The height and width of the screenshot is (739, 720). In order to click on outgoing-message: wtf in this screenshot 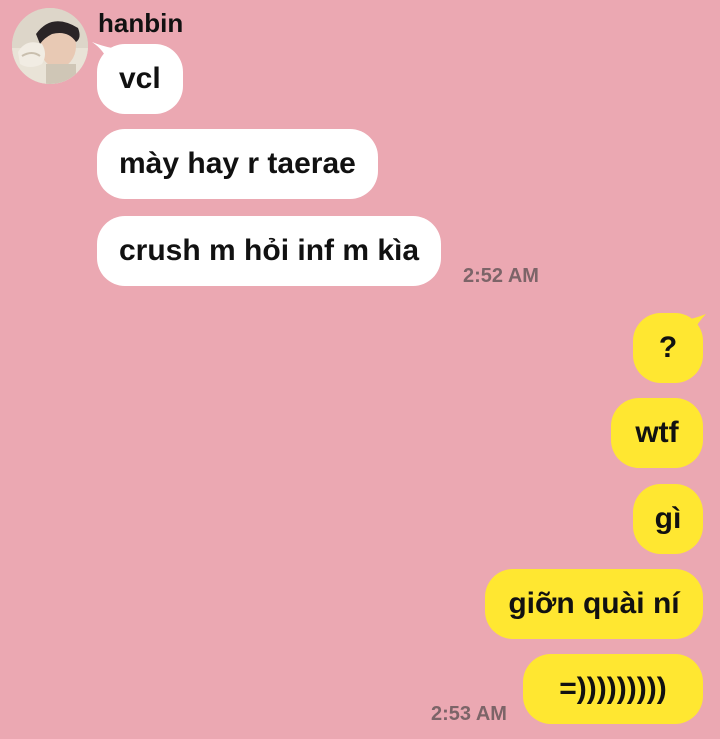, I will do `click(657, 433)`.